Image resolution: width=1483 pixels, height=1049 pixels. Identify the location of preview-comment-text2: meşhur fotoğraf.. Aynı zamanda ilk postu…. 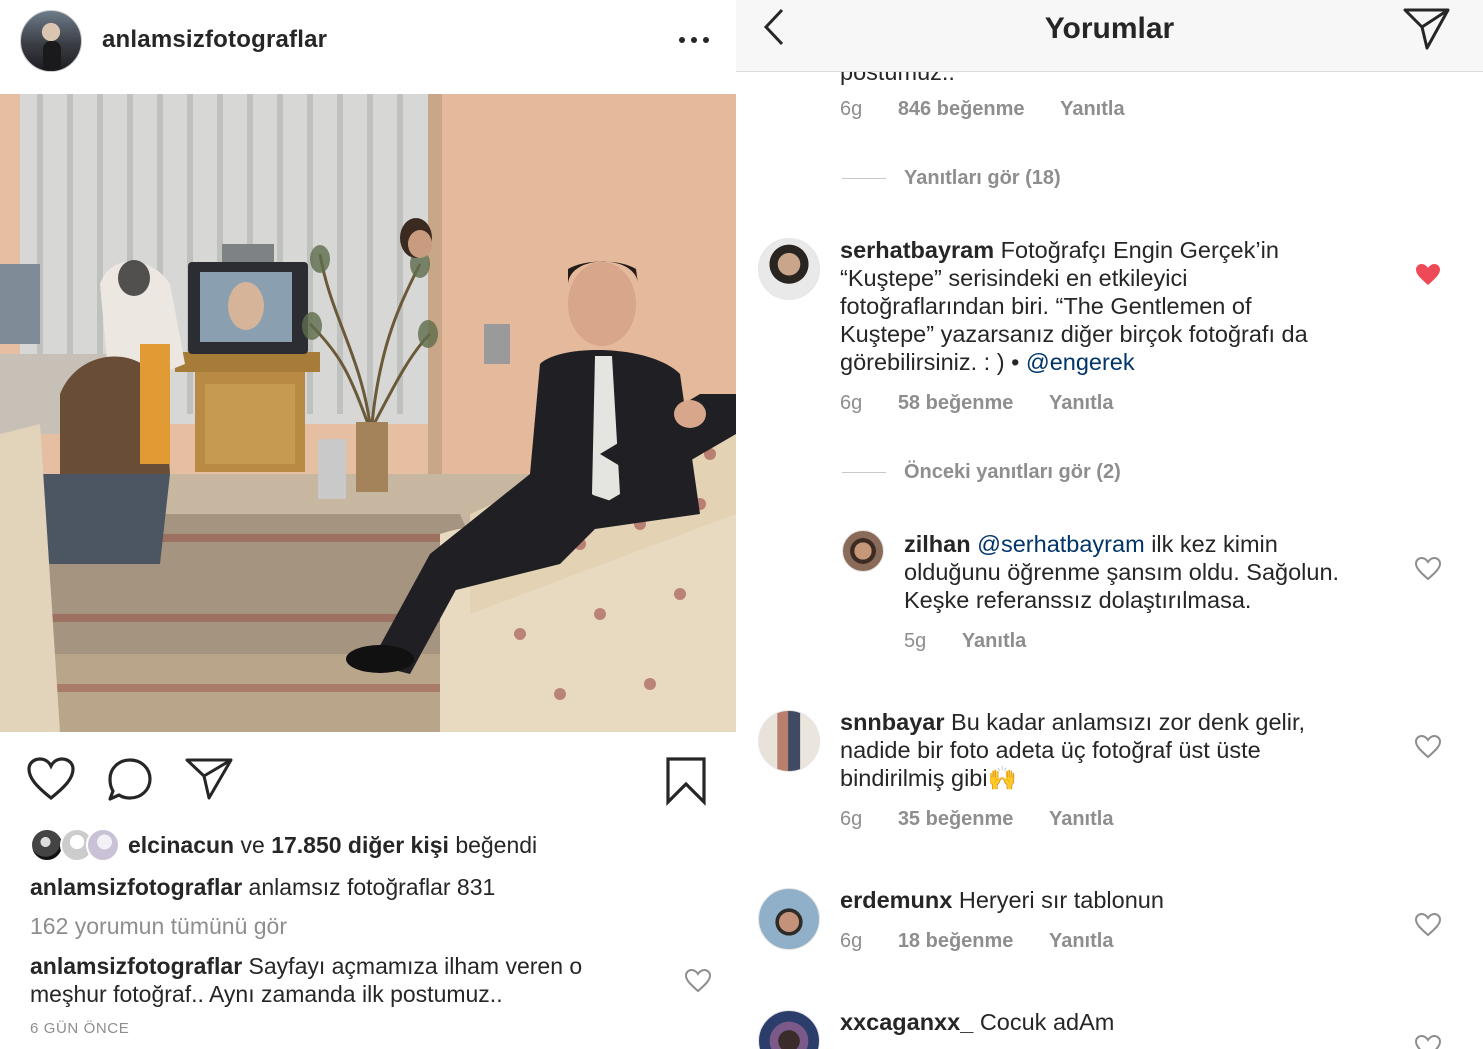
(266, 994).